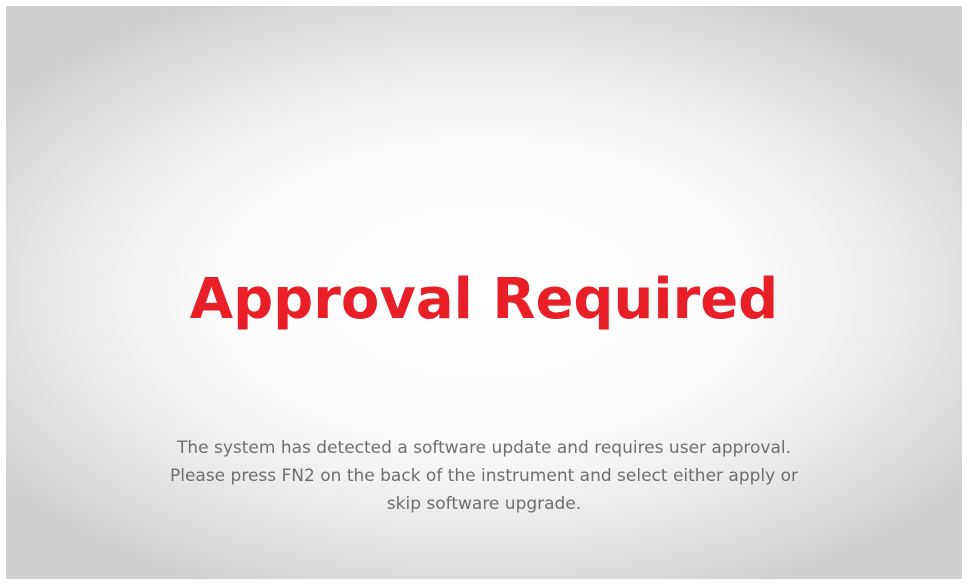 This screenshot has width=968, height=585. I want to click on message-line-3: skip software upgrade., so click(484, 504).